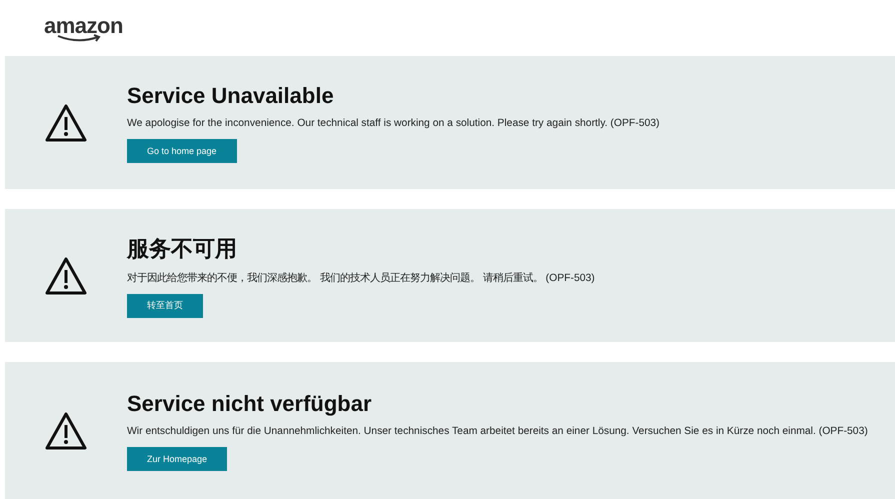 The width and height of the screenshot is (895, 499). I want to click on error-message: We apologise for the inconvenience. Our technical staff is working on a solution. Please try again shortly. (OPF-503), so click(394, 124).